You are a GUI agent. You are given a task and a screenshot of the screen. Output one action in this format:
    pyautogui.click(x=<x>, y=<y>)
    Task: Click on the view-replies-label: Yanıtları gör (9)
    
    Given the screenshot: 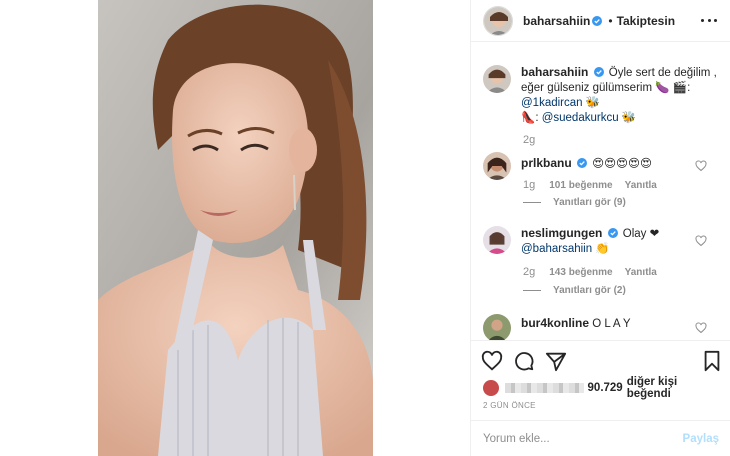 What is the action you would take?
    pyautogui.click(x=589, y=202)
    